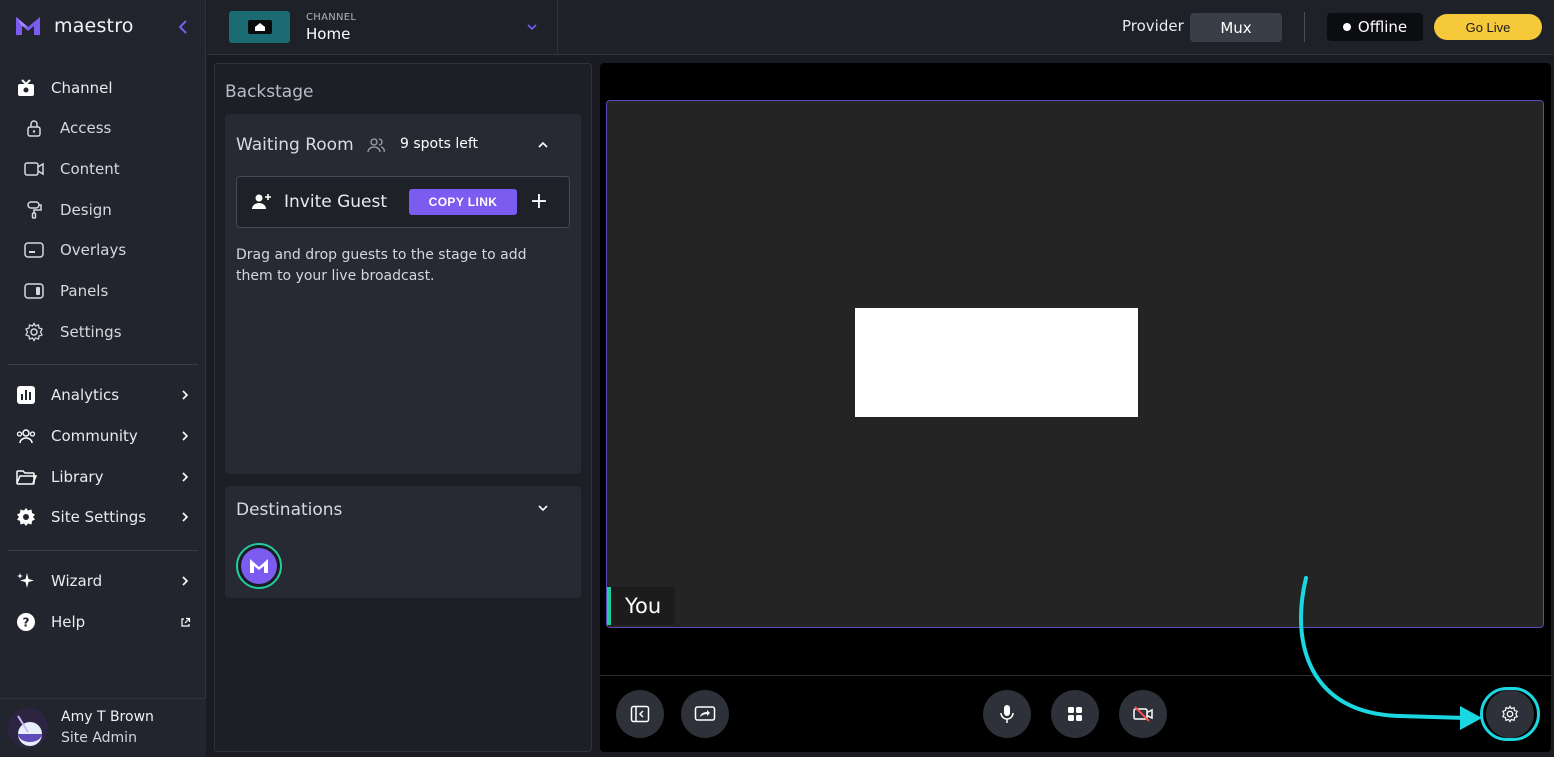 The height and width of the screenshot is (757, 1554). I want to click on sidebar-item-panels: Panels, so click(103, 291).